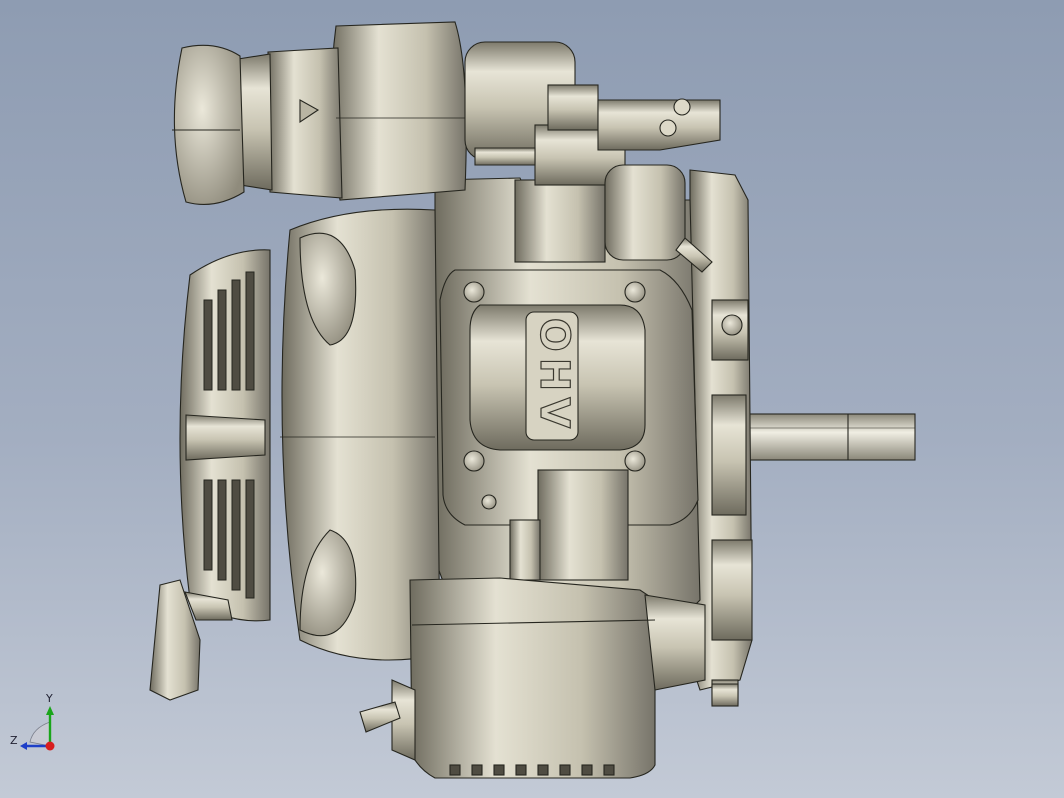  Describe the element at coordinates (532, 678) in the screenshot. I see `muffler` at that location.